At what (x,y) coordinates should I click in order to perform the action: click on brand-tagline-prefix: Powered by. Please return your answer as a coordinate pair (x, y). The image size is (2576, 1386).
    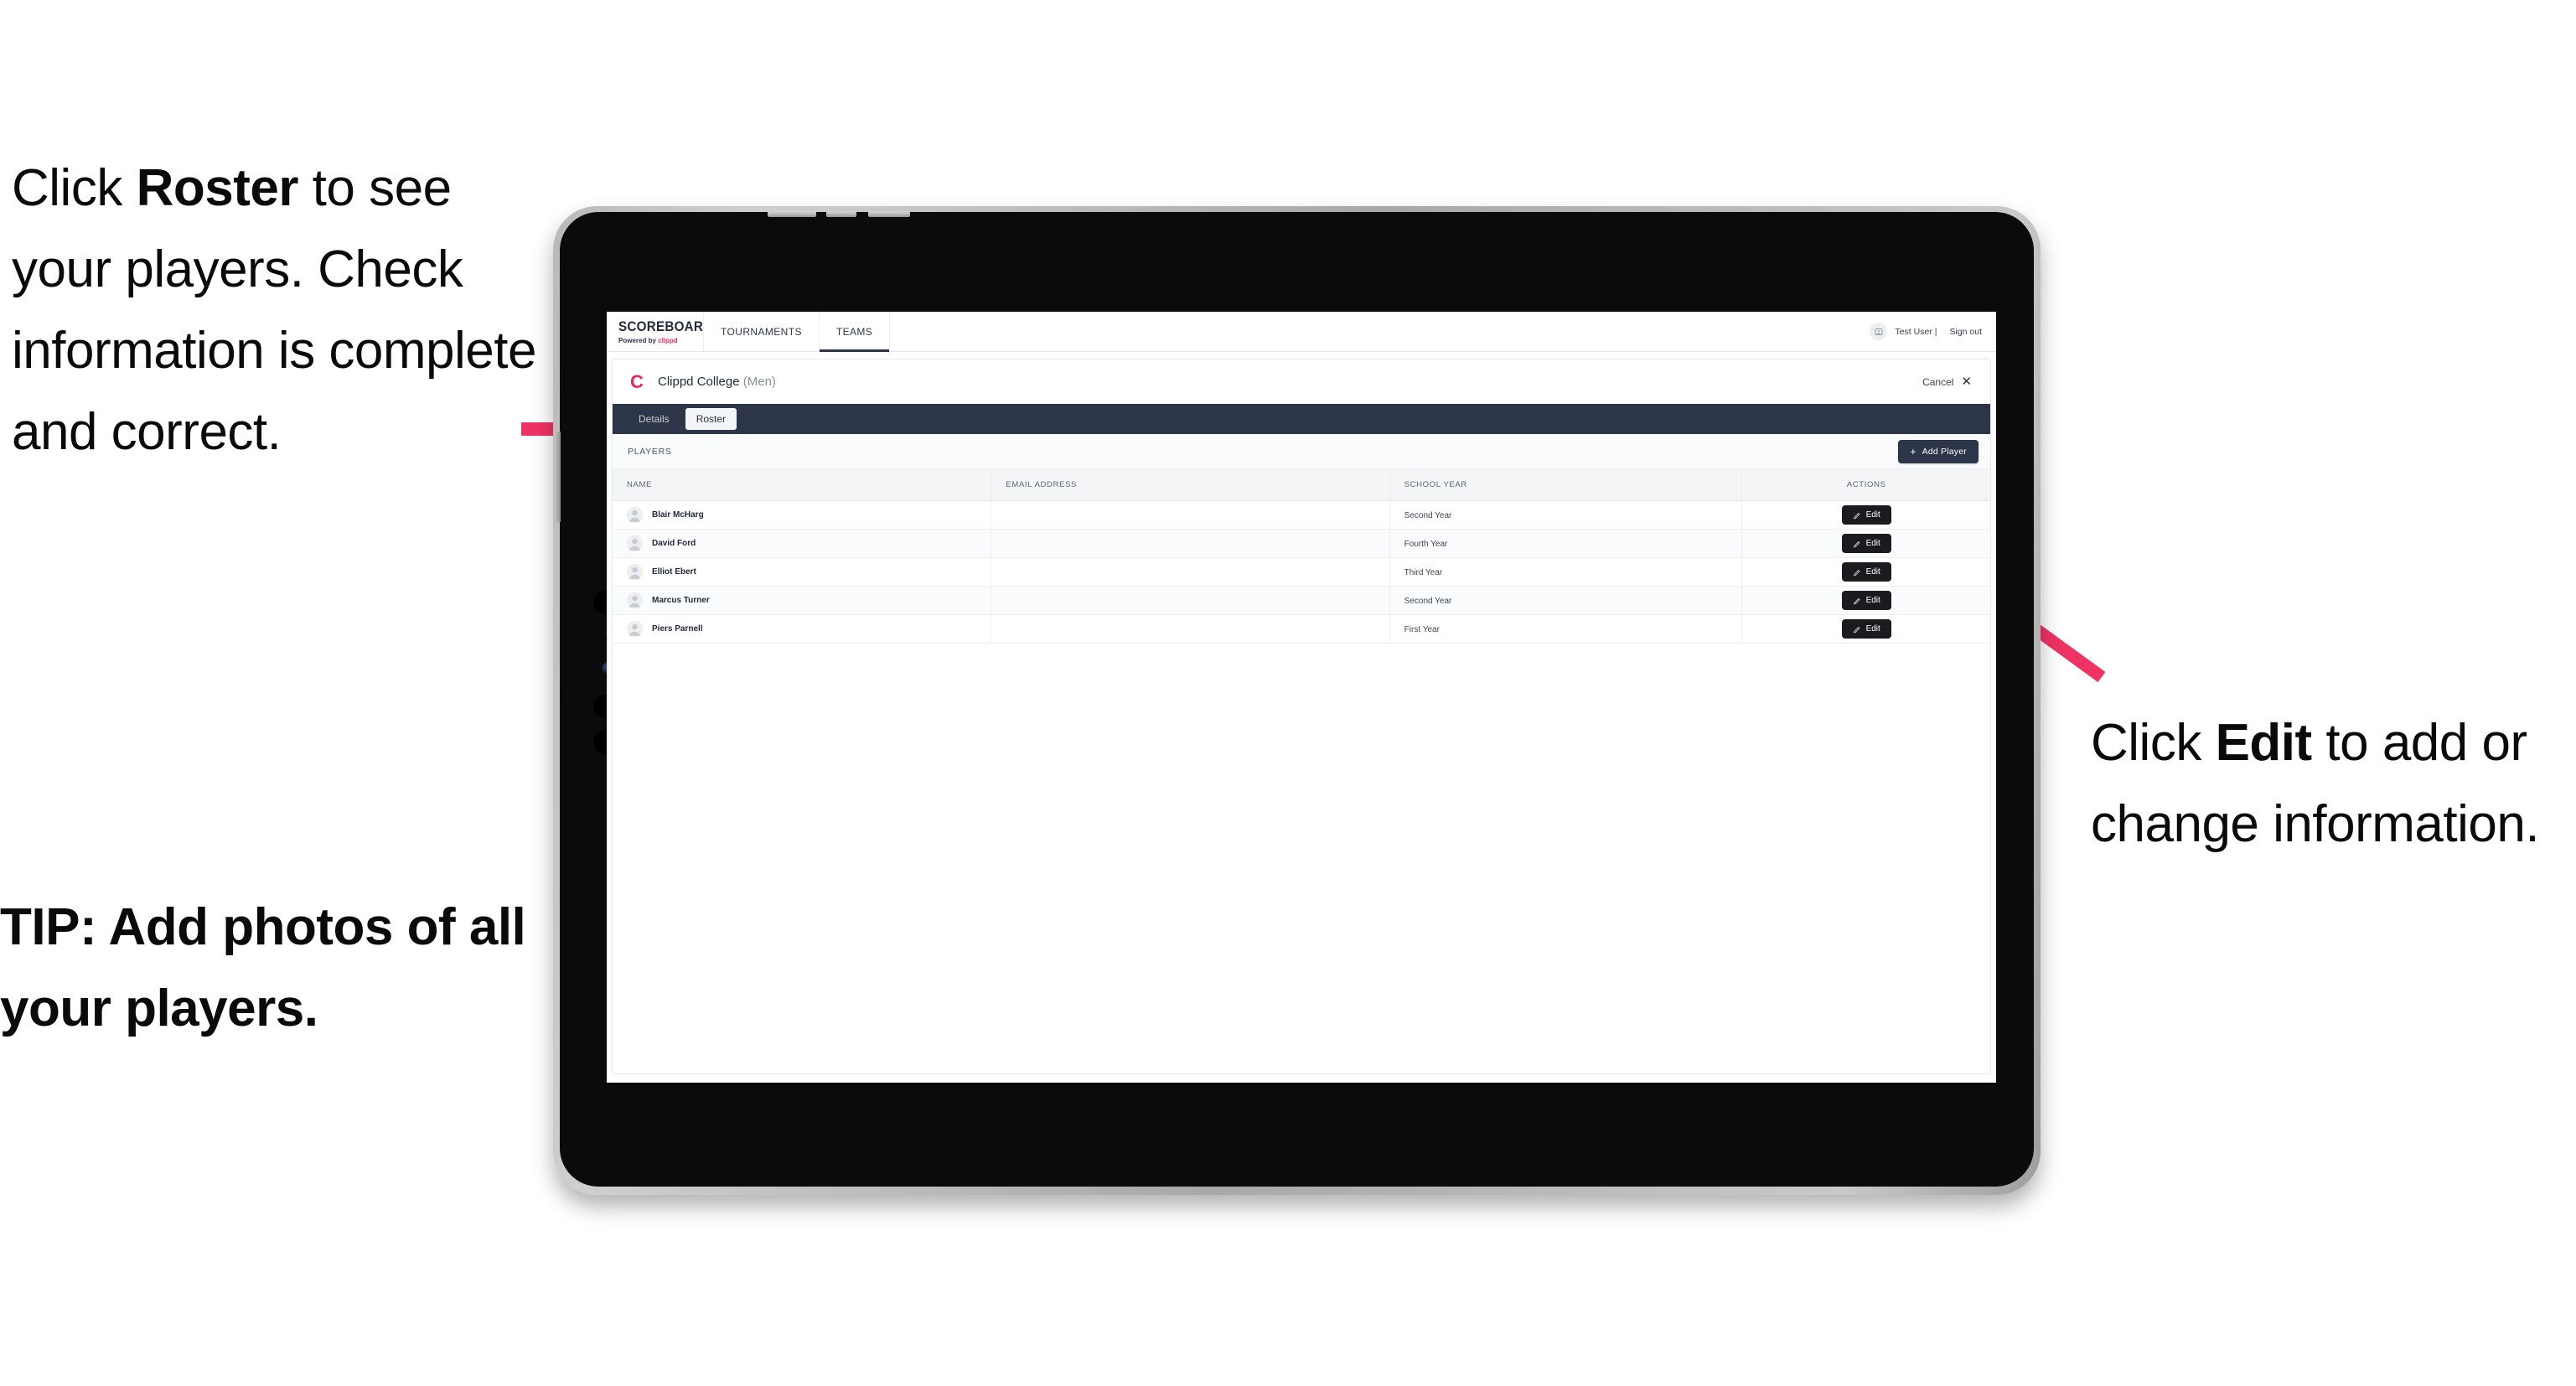
    Looking at the image, I should click on (638, 340).